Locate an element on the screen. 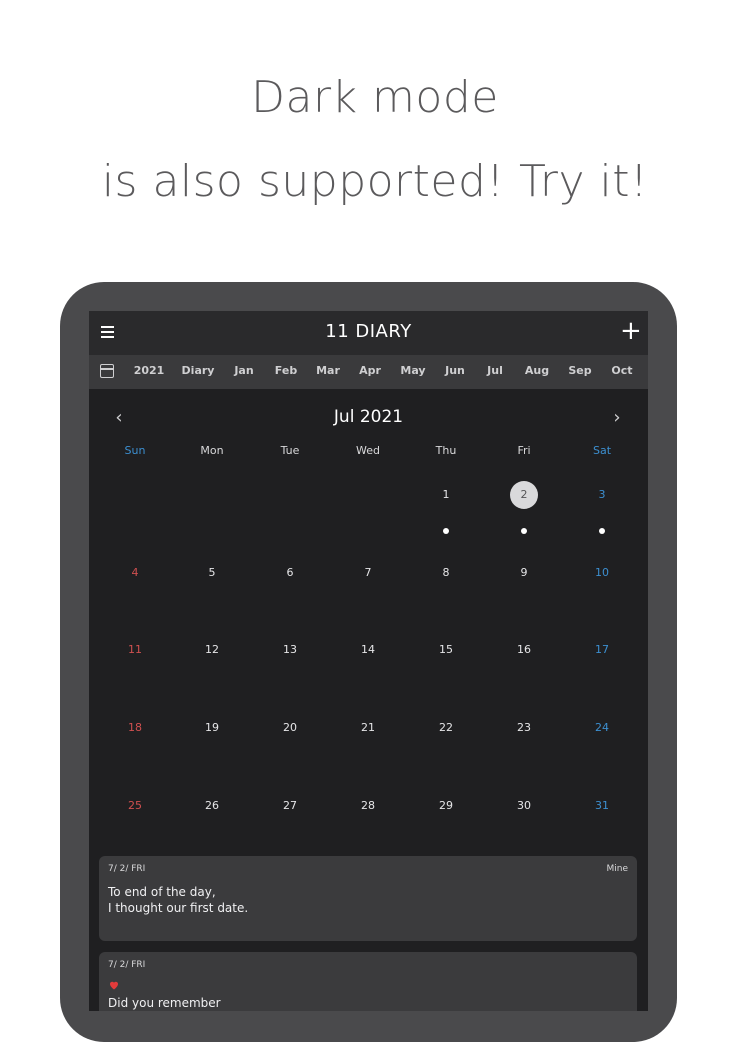  calendar-day: 29 is located at coordinates (446, 805).